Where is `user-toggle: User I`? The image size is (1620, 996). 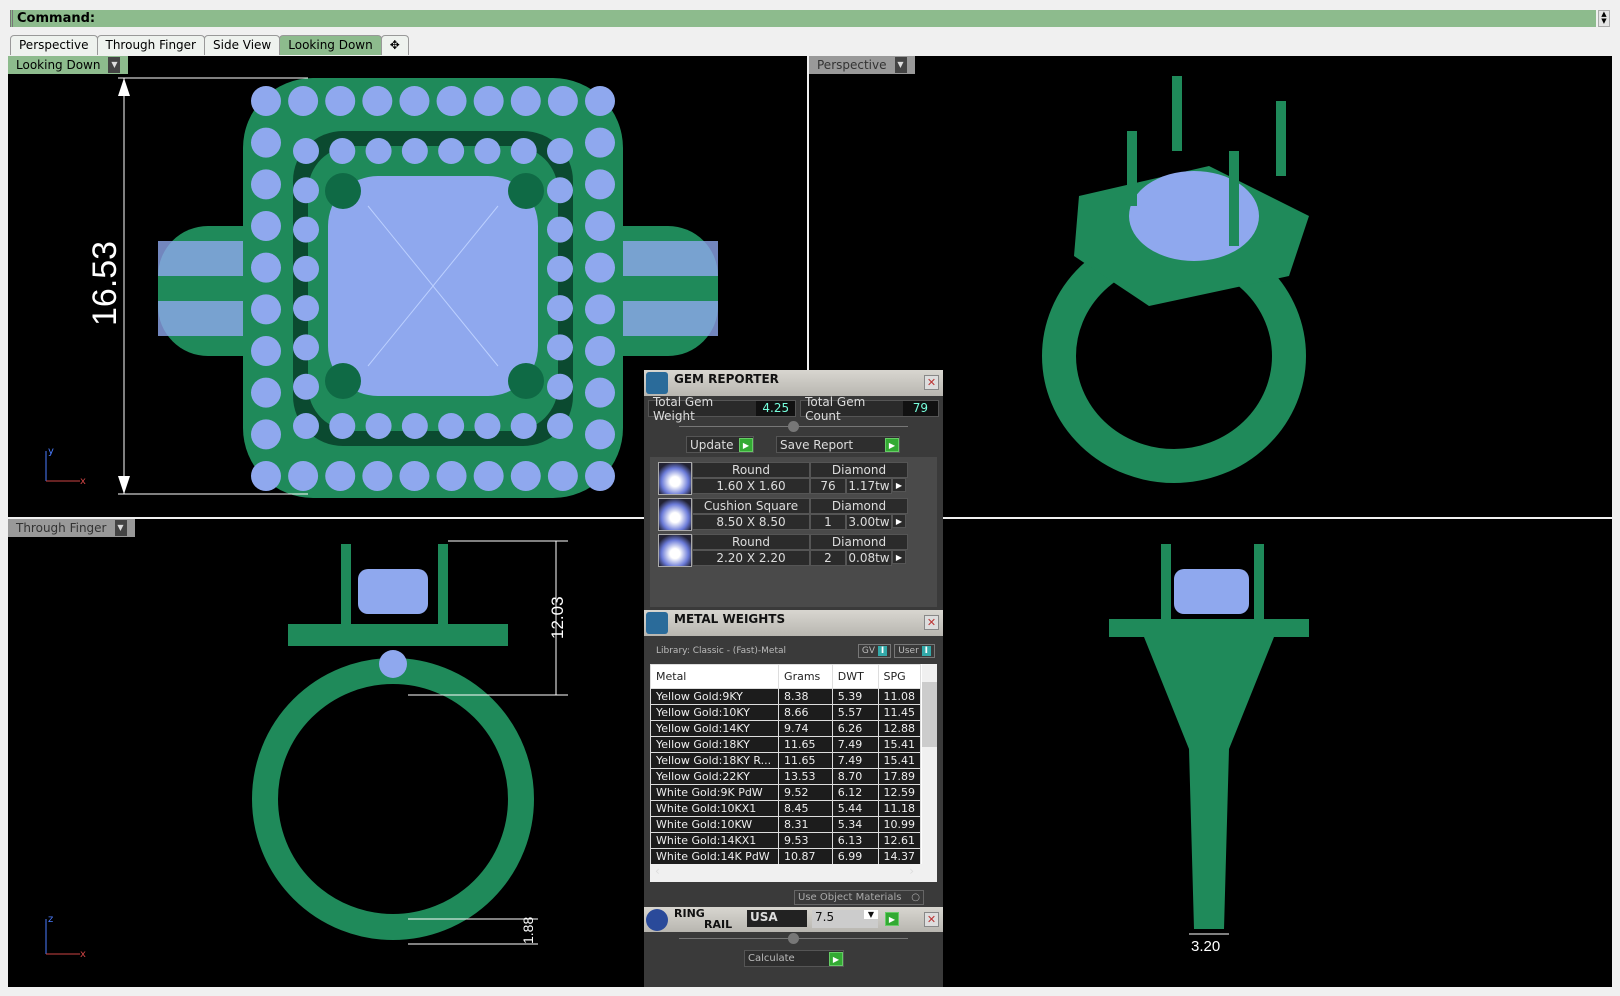
user-toggle: User I is located at coordinates (914, 651).